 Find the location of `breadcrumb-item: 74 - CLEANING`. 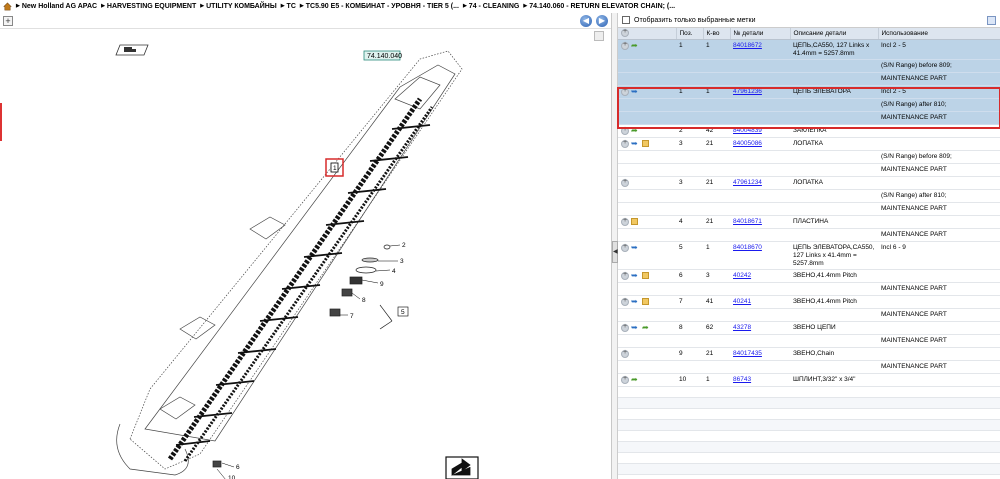

breadcrumb-item: 74 - CLEANING is located at coordinates (491, 6).